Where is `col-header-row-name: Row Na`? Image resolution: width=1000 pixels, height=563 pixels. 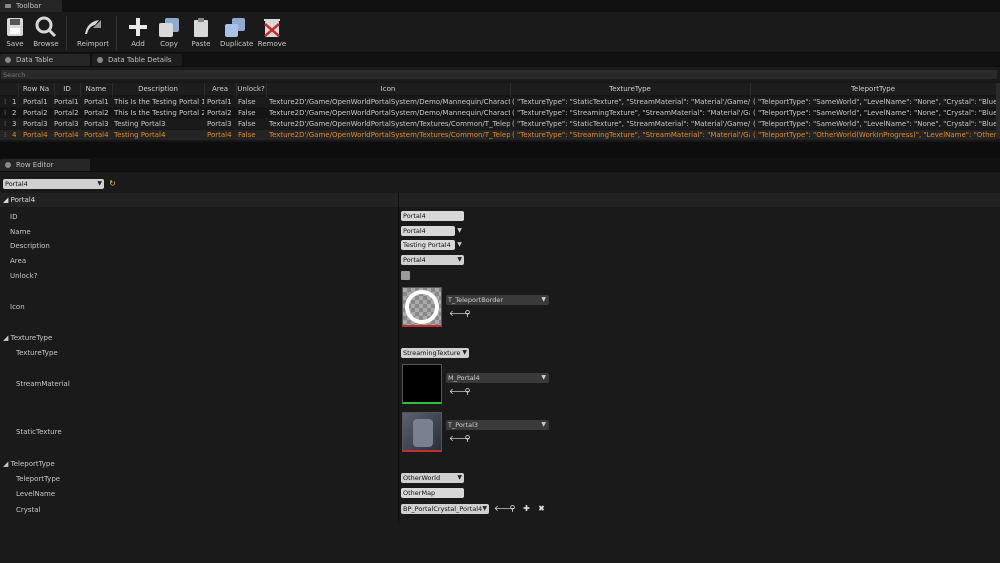
col-header-row-name: Row Na is located at coordinates (36, 89).